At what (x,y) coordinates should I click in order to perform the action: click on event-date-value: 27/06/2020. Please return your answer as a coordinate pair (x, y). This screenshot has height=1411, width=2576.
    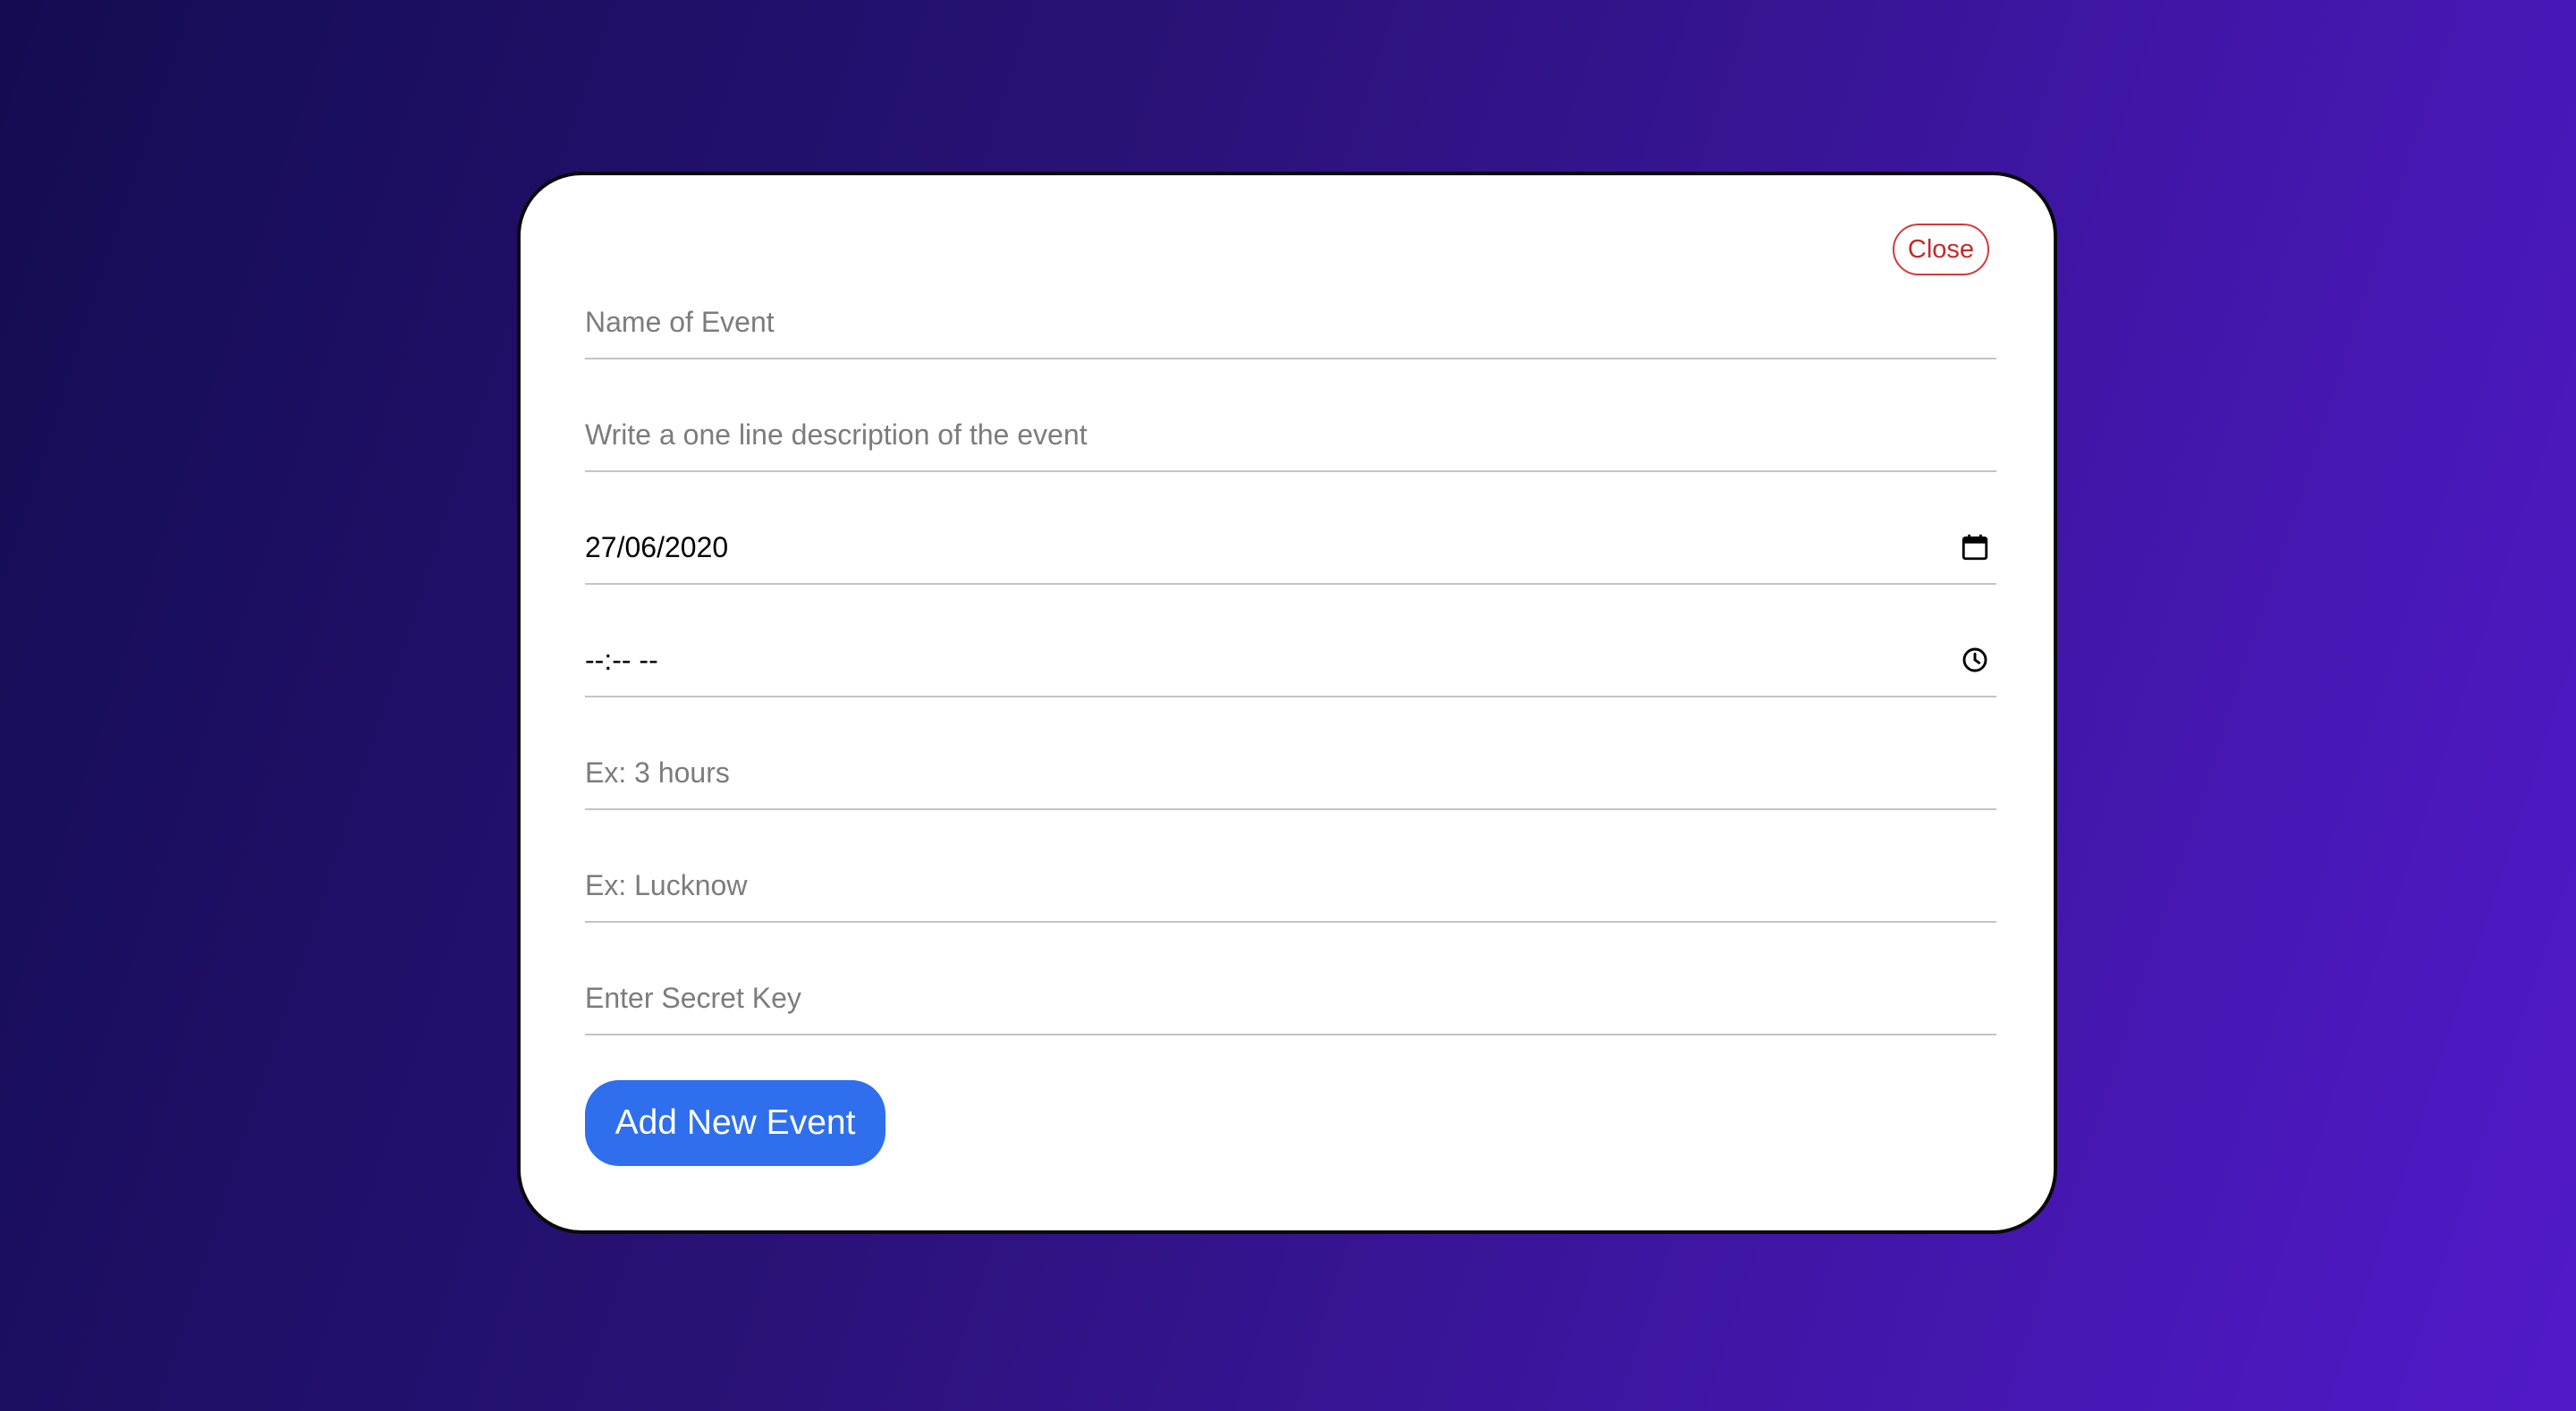
    Looking at the image, I should click on (656, 547).